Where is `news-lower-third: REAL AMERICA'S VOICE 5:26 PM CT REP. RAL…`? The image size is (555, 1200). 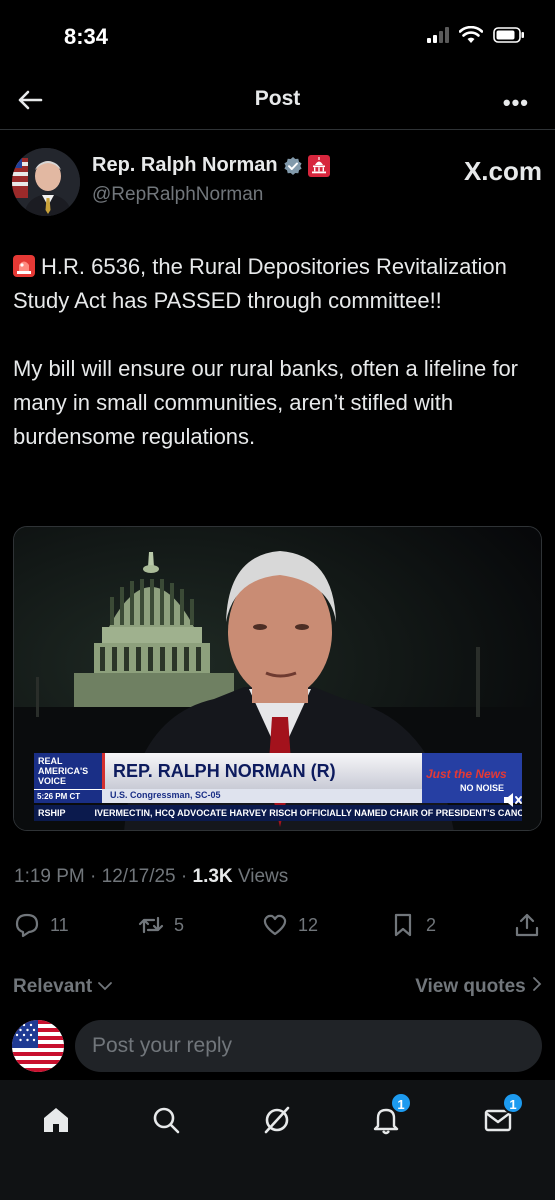
news-lower-third: REAL AMERICA'S VOICE 5:26 PM CT REP. RAL… is located at coordinates (278, 780).